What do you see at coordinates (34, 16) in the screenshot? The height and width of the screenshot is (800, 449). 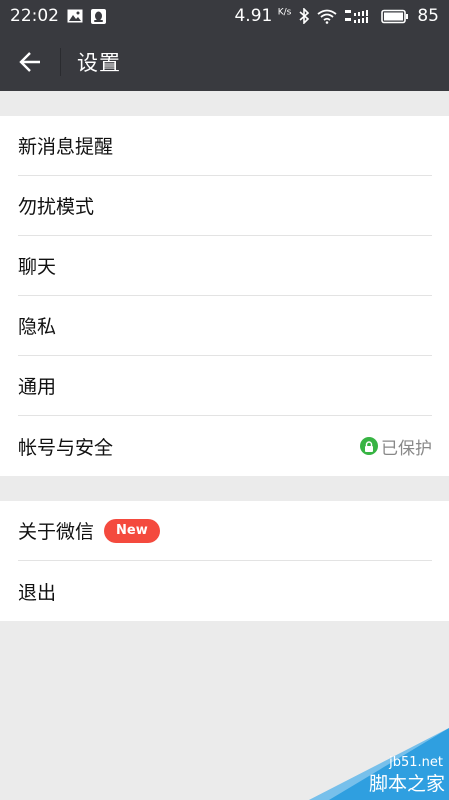 I see `status-time: 22:02` at bounding box center [34, 16].